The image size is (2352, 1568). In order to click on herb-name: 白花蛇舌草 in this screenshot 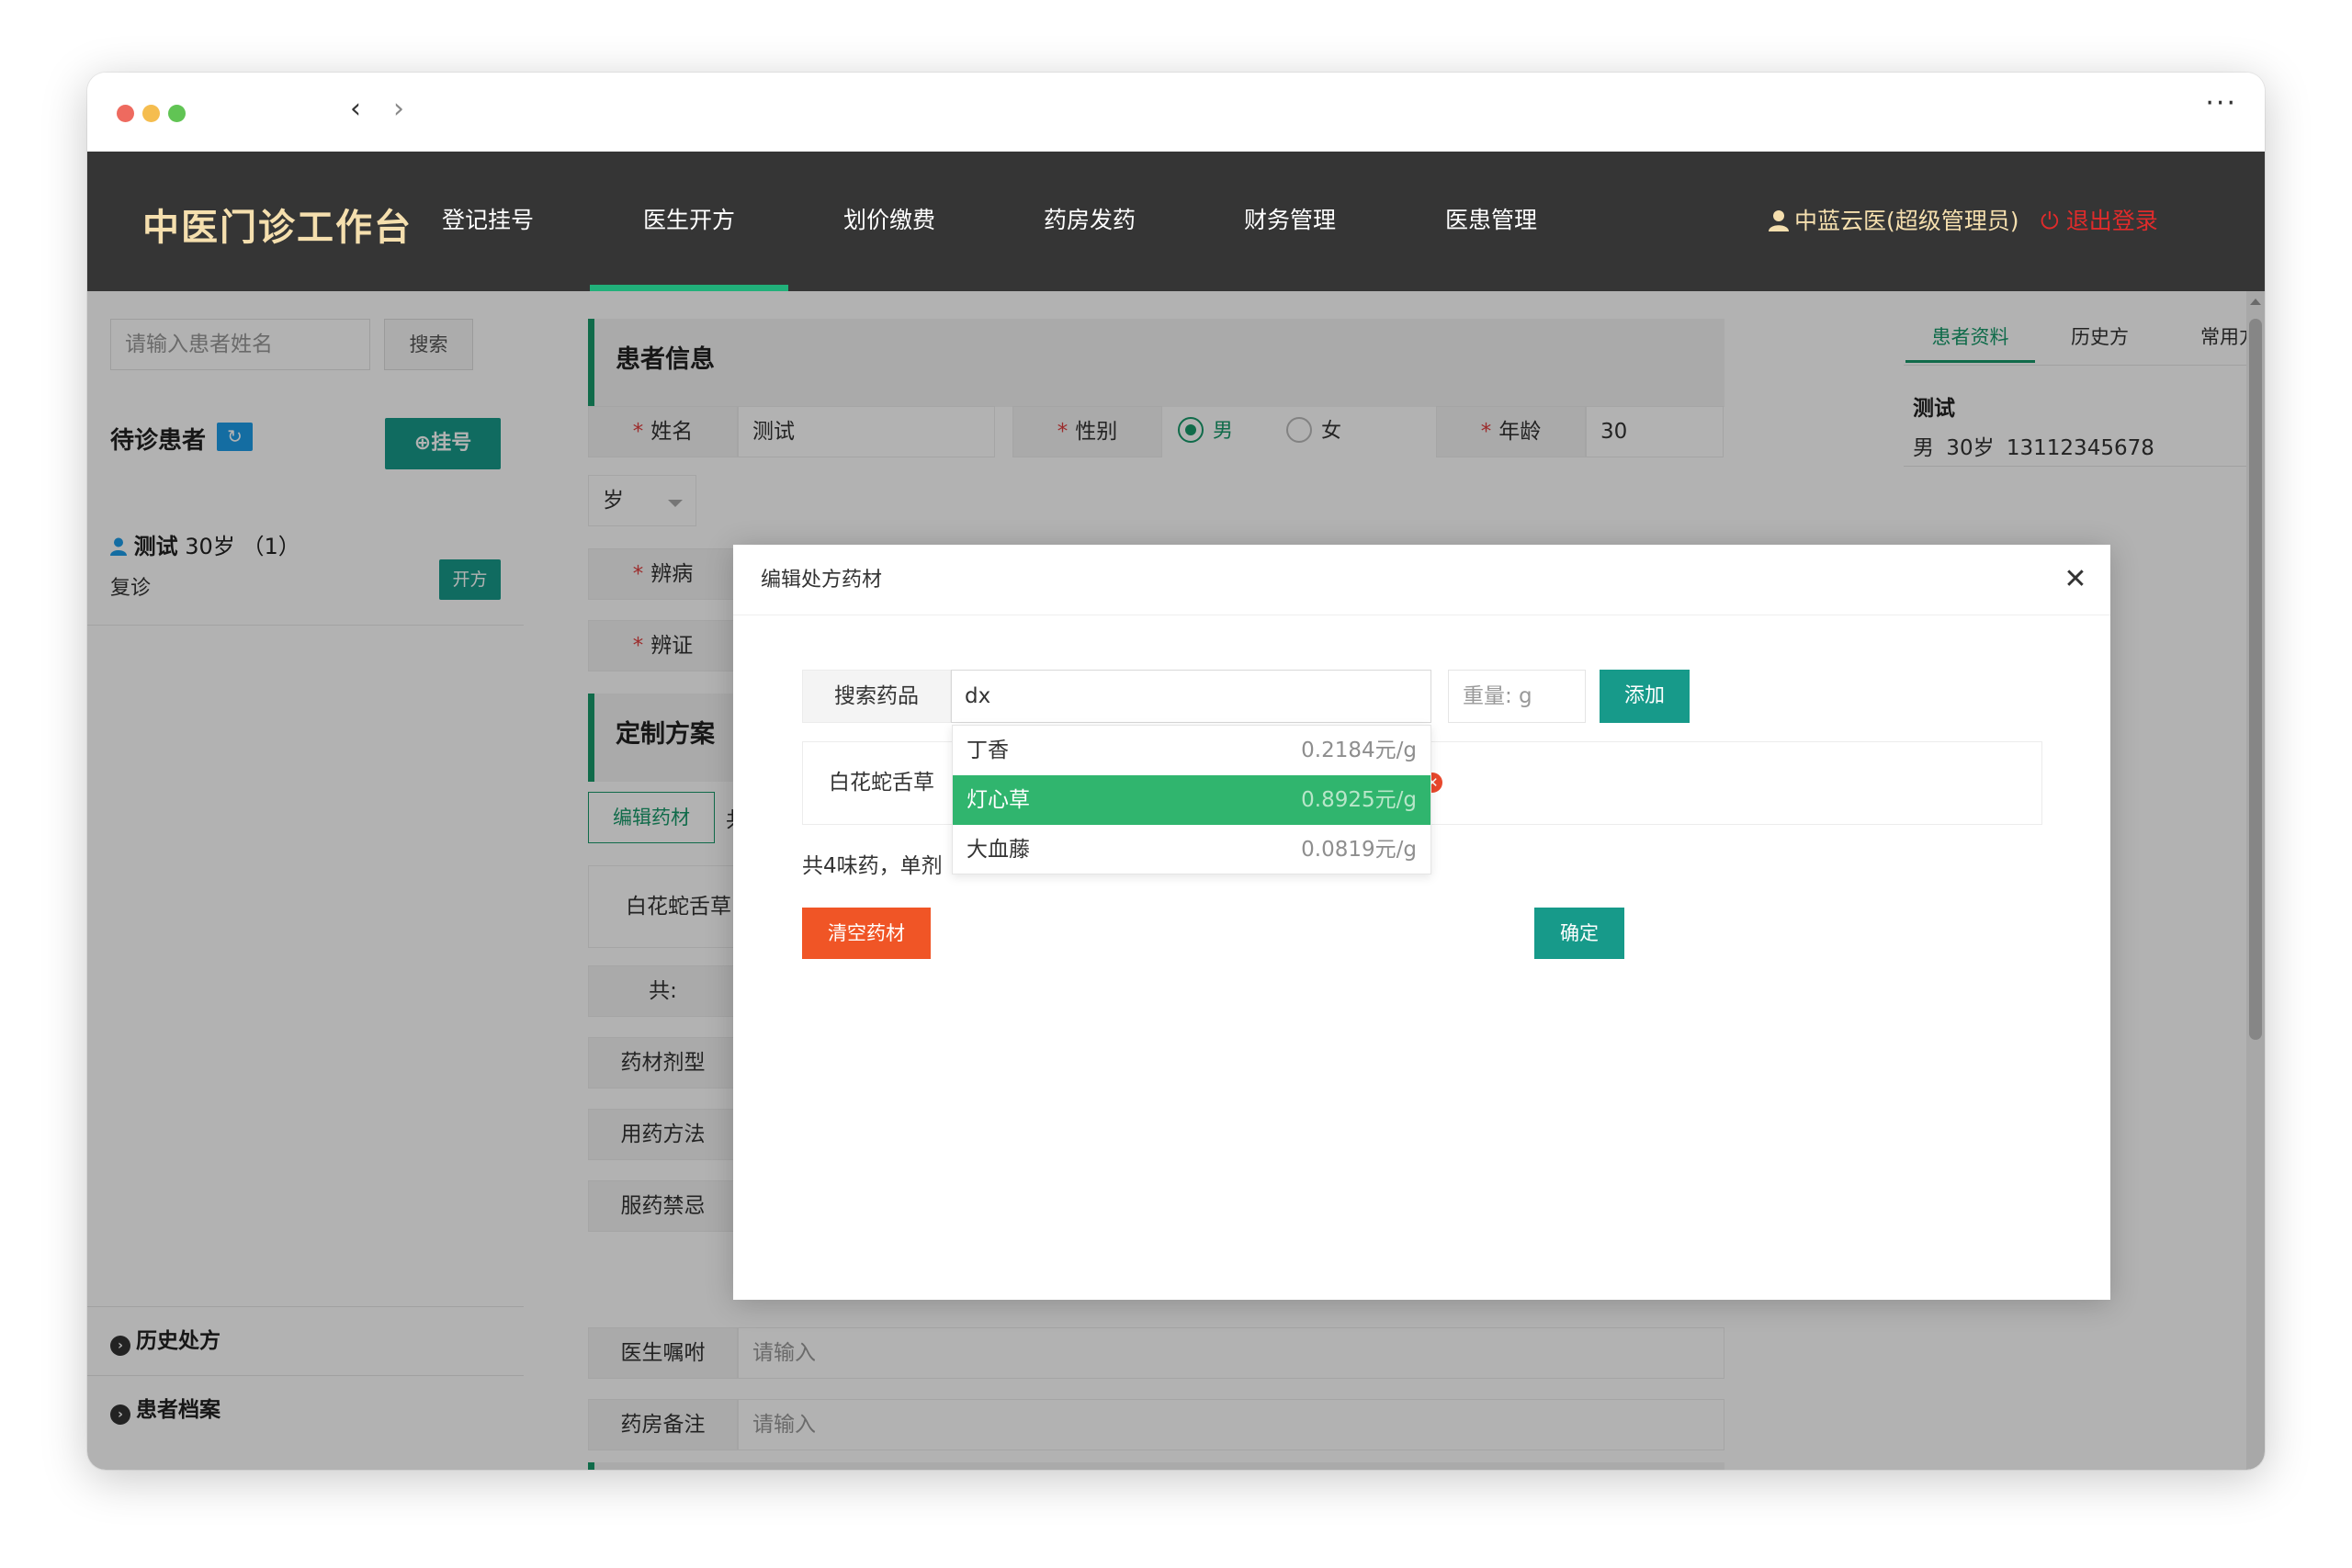, I will do `click(882, 783)`.